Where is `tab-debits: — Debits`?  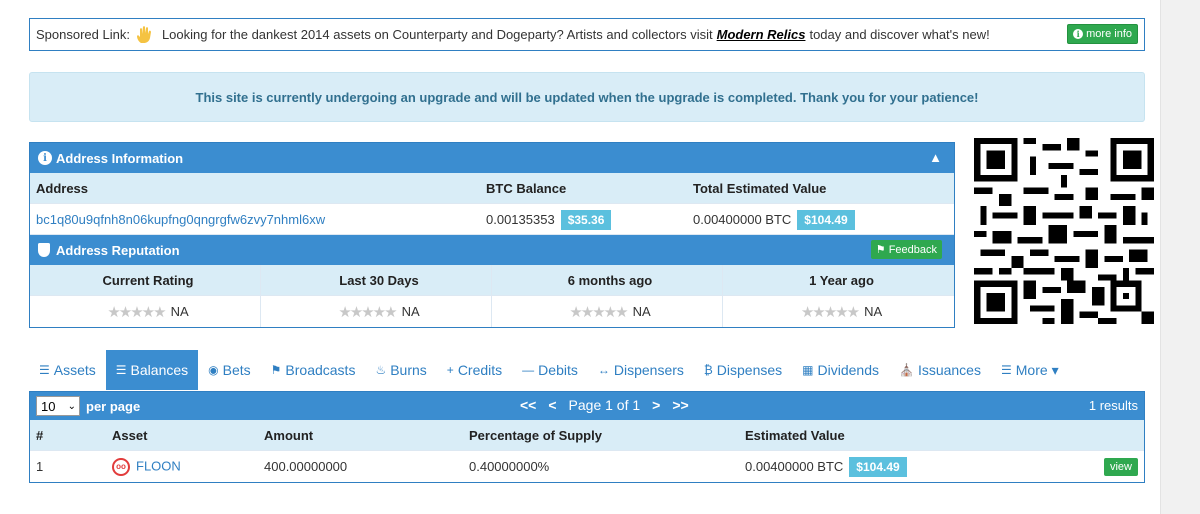
tab-debits: — Debits is located at coordinates (550, 370).